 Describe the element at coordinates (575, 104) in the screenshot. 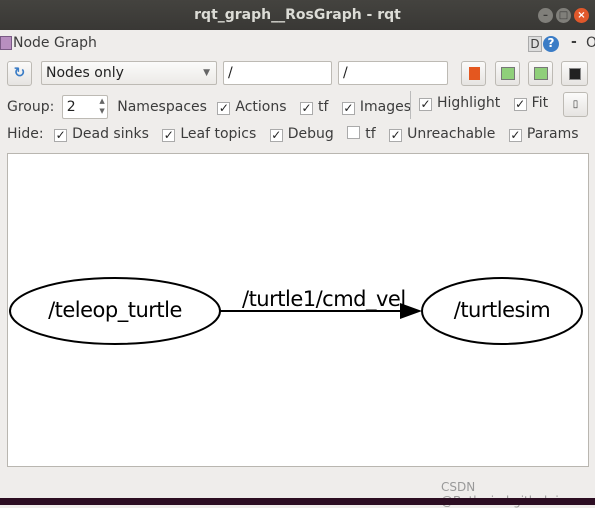

I see `fit-view-button: ▯` at that location.